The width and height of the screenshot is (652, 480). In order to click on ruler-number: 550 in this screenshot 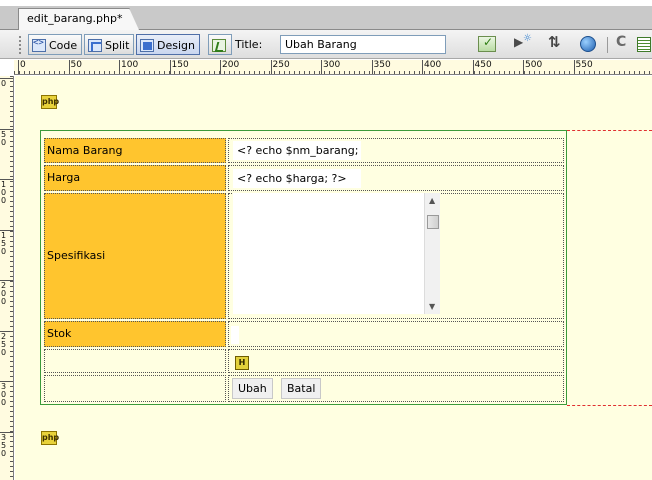, I will do `click(584, 65)`.